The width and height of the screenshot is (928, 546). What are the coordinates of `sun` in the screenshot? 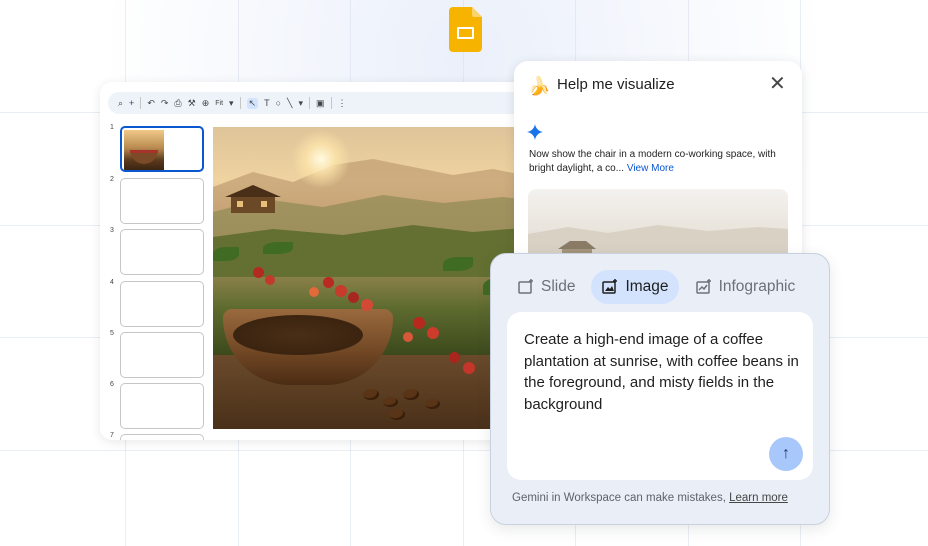 It's located at (321, 159).